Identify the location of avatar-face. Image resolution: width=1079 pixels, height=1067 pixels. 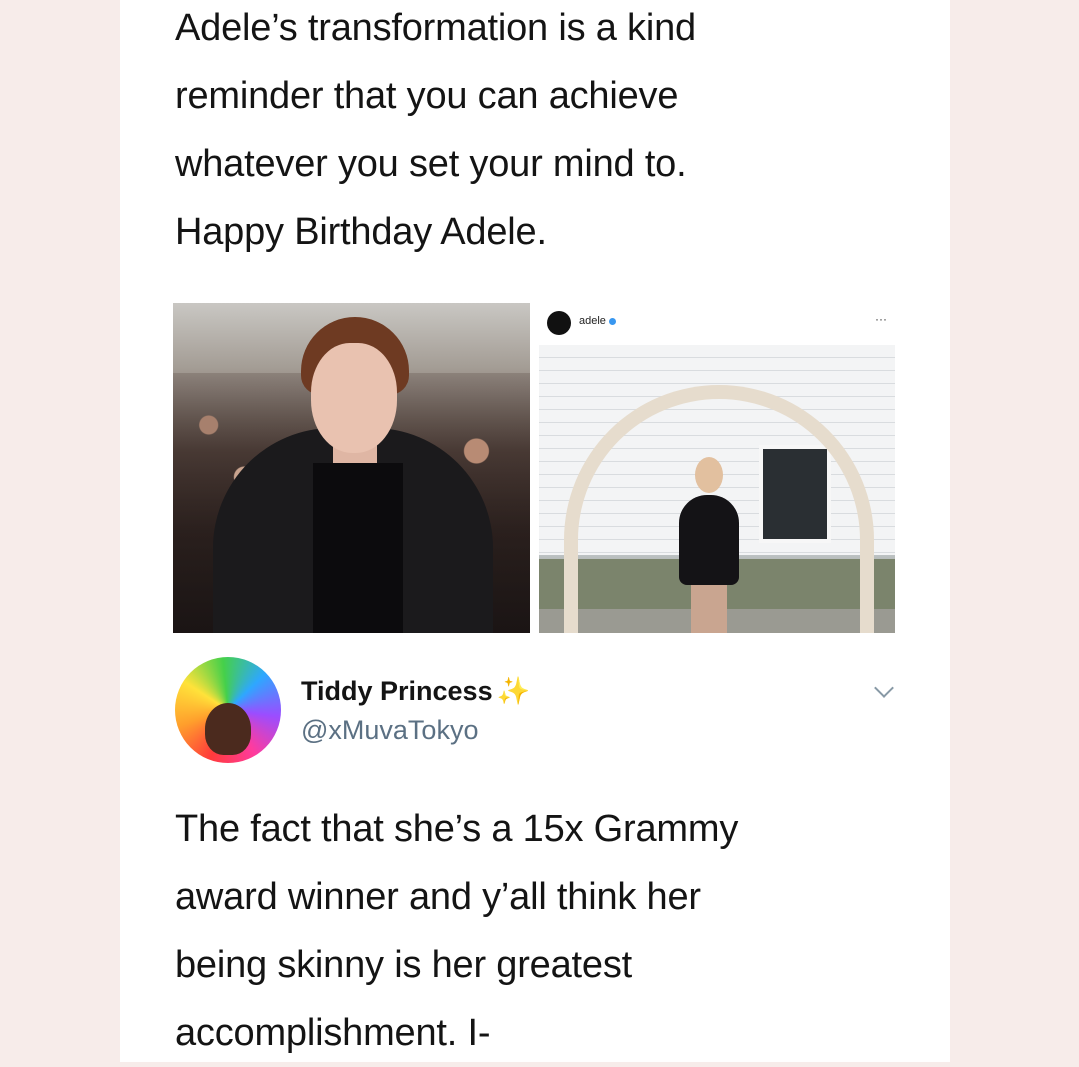
(228, 729).